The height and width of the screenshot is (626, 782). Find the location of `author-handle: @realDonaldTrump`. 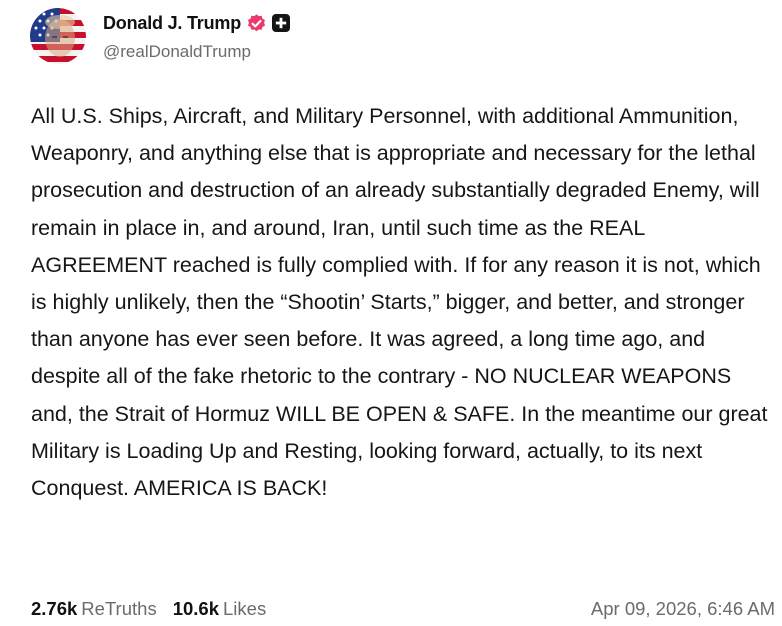

author-handle: @realDonaldTrump is located at coordinates (177, 52).